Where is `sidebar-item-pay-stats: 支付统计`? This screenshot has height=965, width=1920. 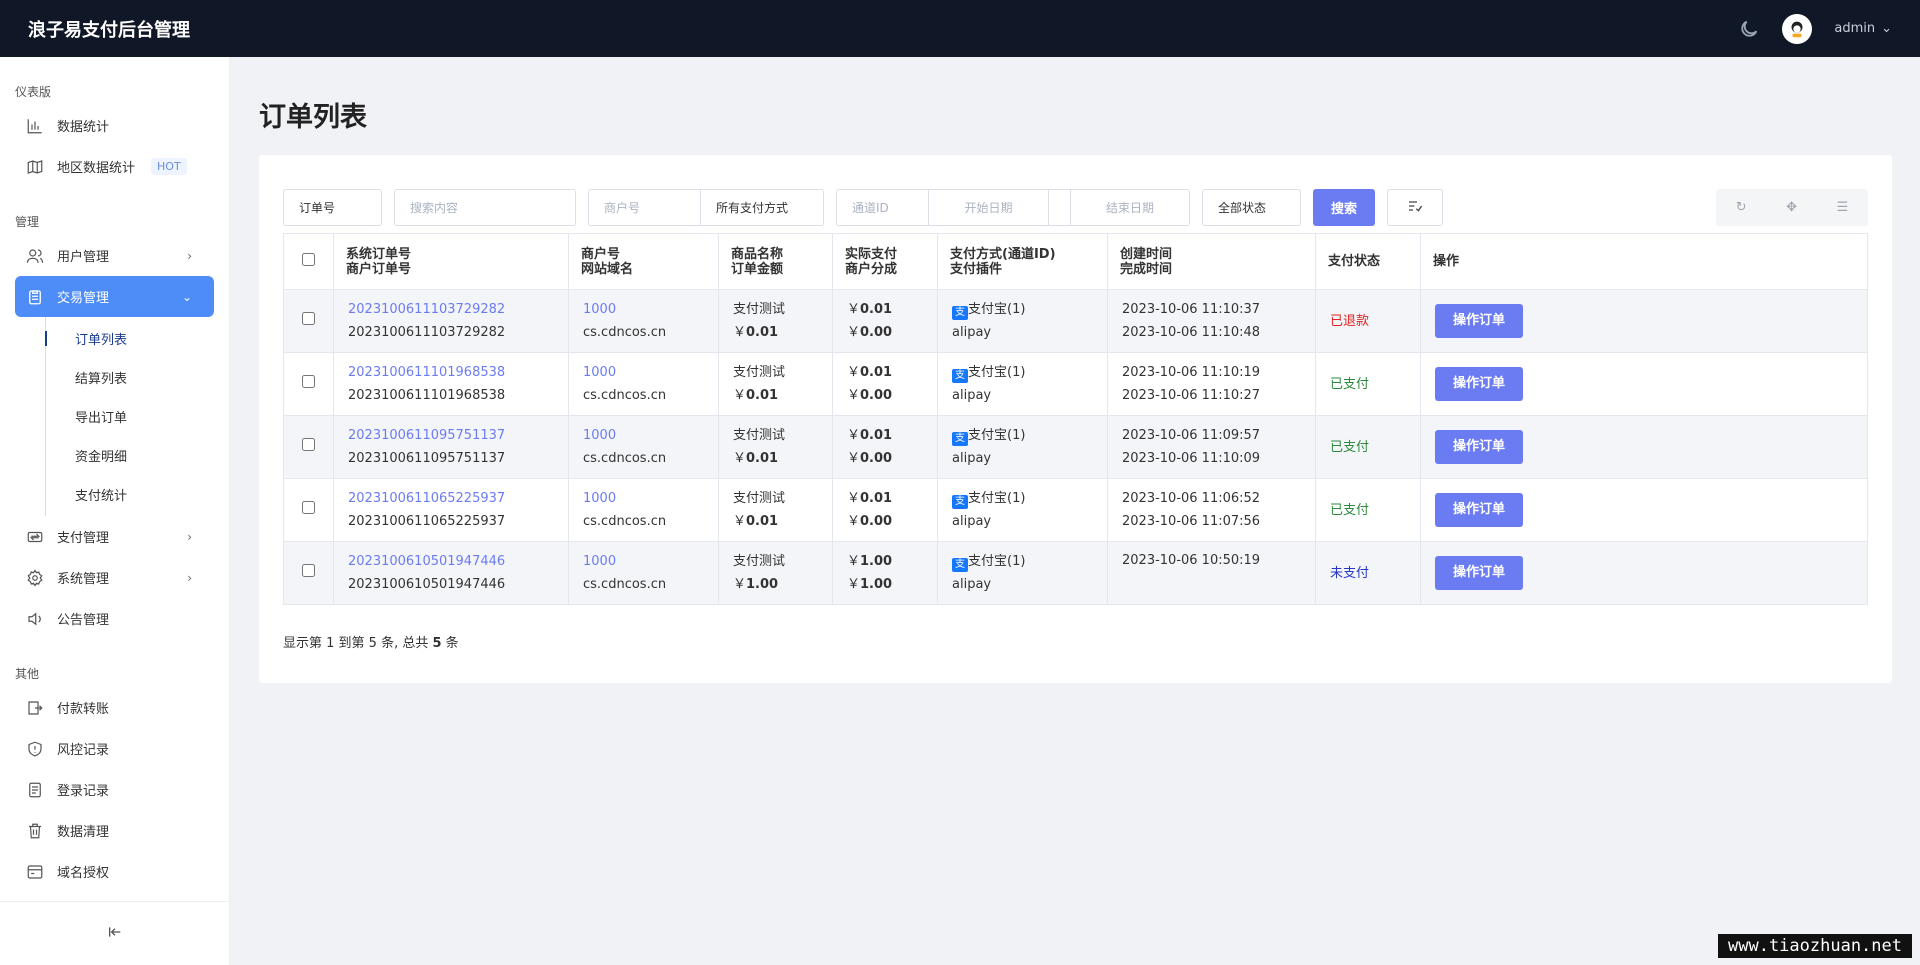 sidebar-item-pay-stats: 支付统计 is located at coordinates (137, 494).